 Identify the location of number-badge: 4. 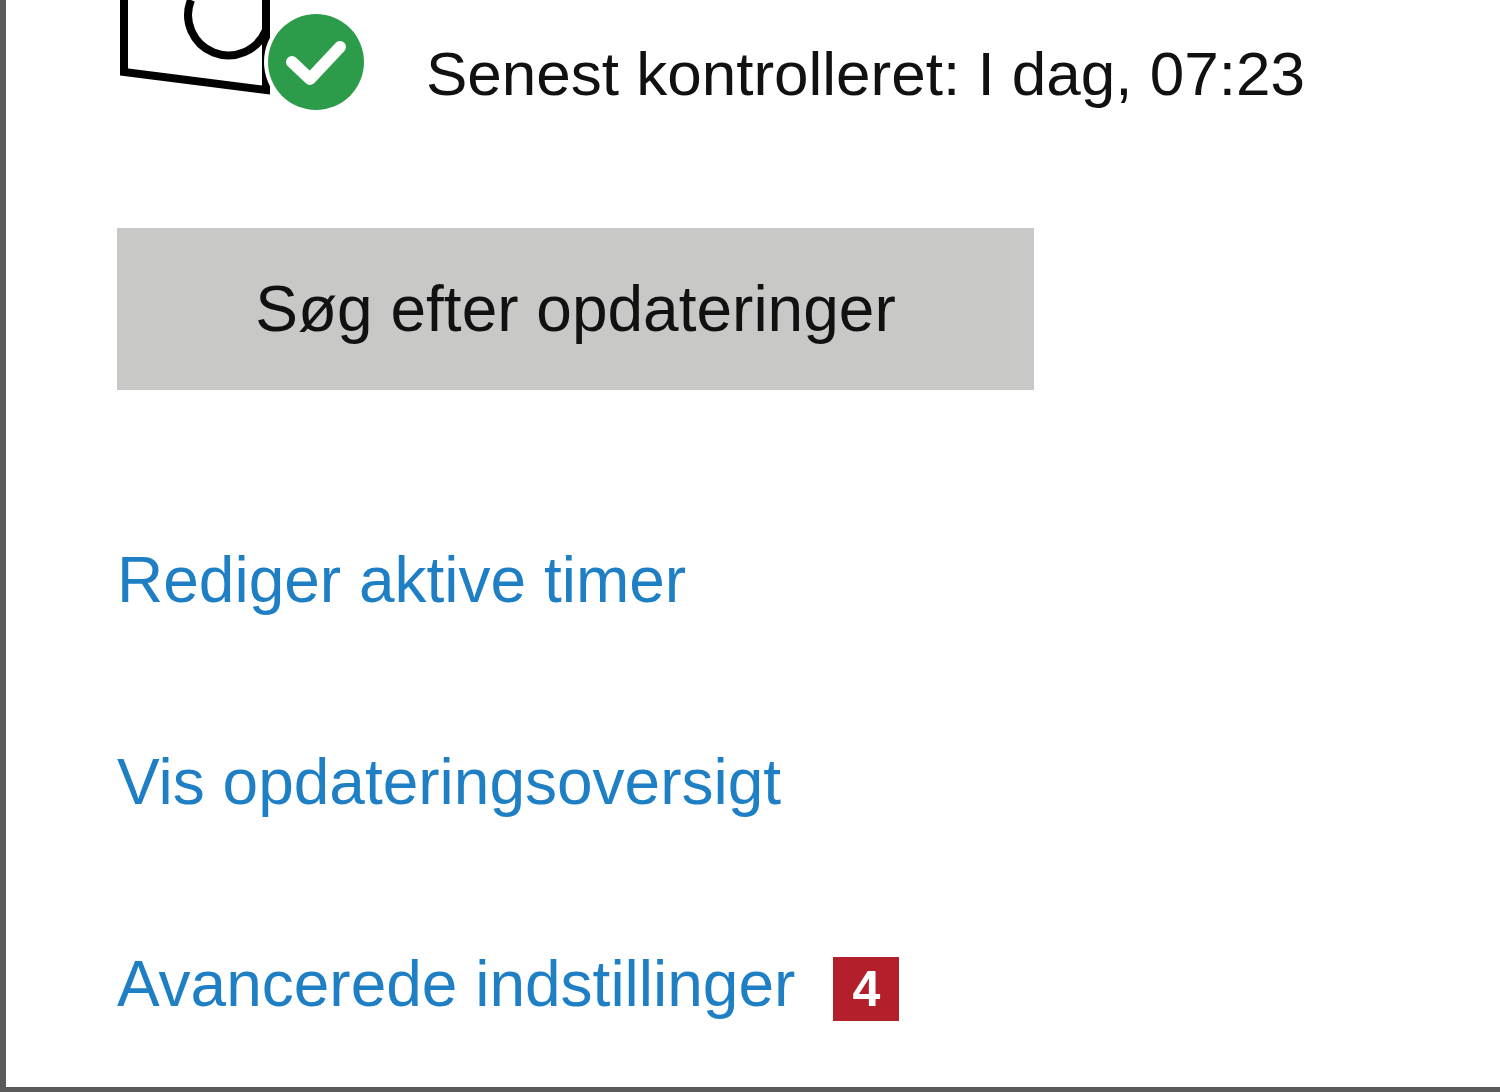
(866, 989).